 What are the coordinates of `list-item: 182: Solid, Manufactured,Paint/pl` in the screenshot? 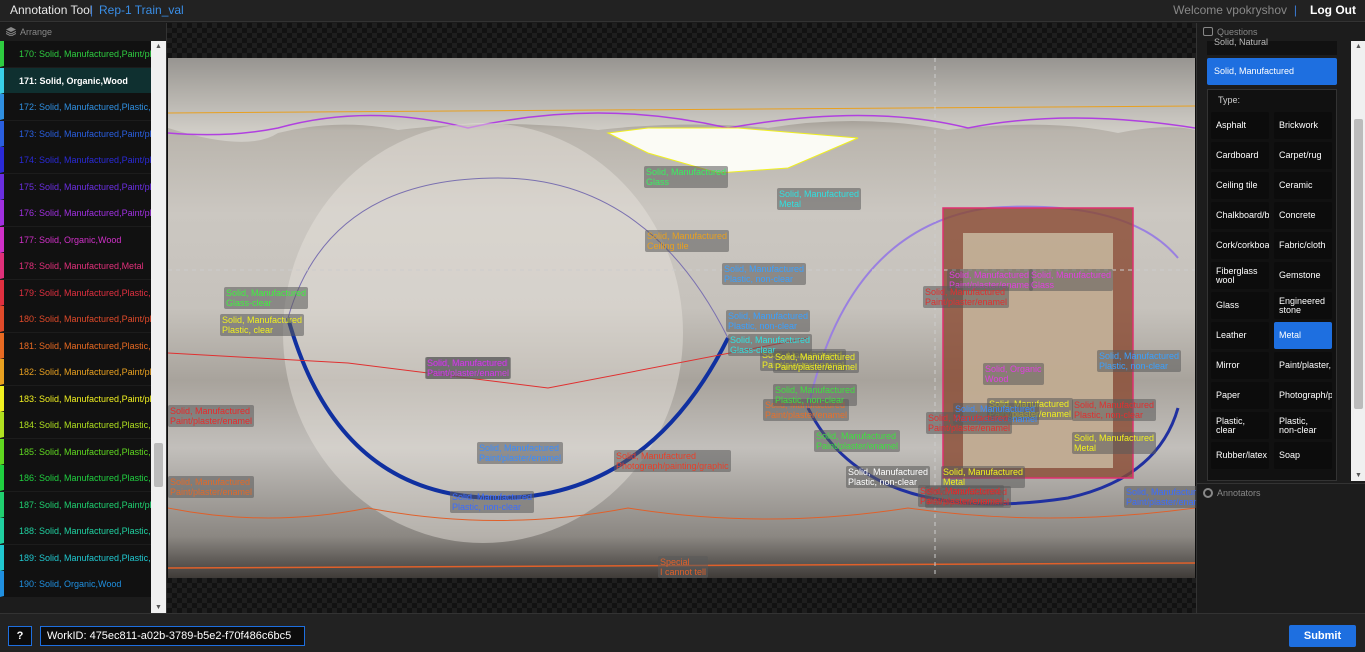 It's located at (75, 372).